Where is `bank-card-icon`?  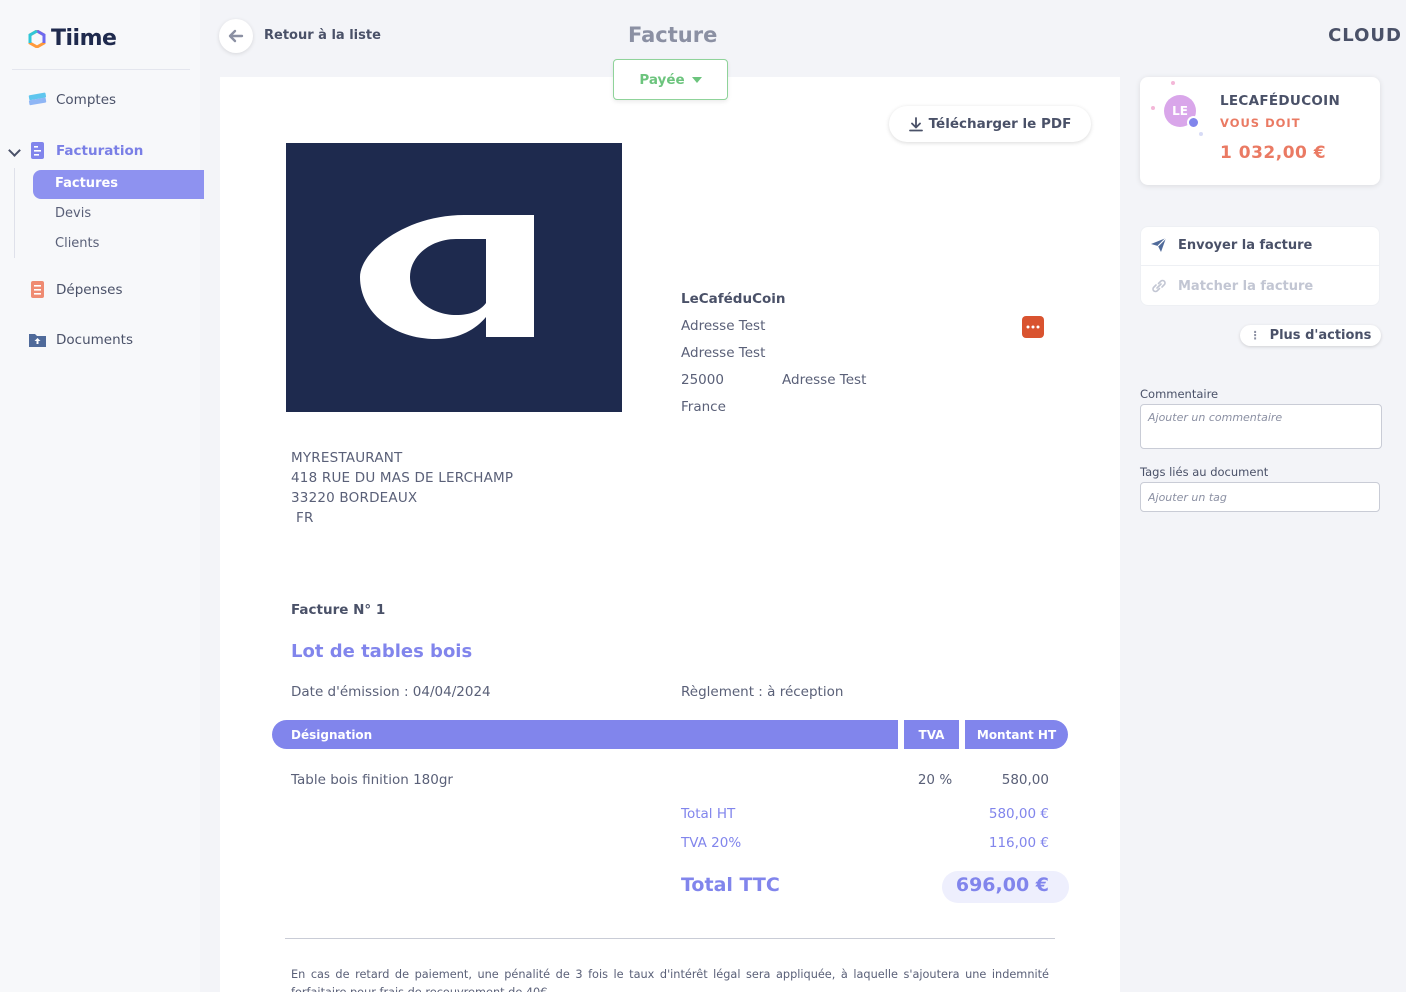
bank-card-icon is located at coordinates (37, 99).